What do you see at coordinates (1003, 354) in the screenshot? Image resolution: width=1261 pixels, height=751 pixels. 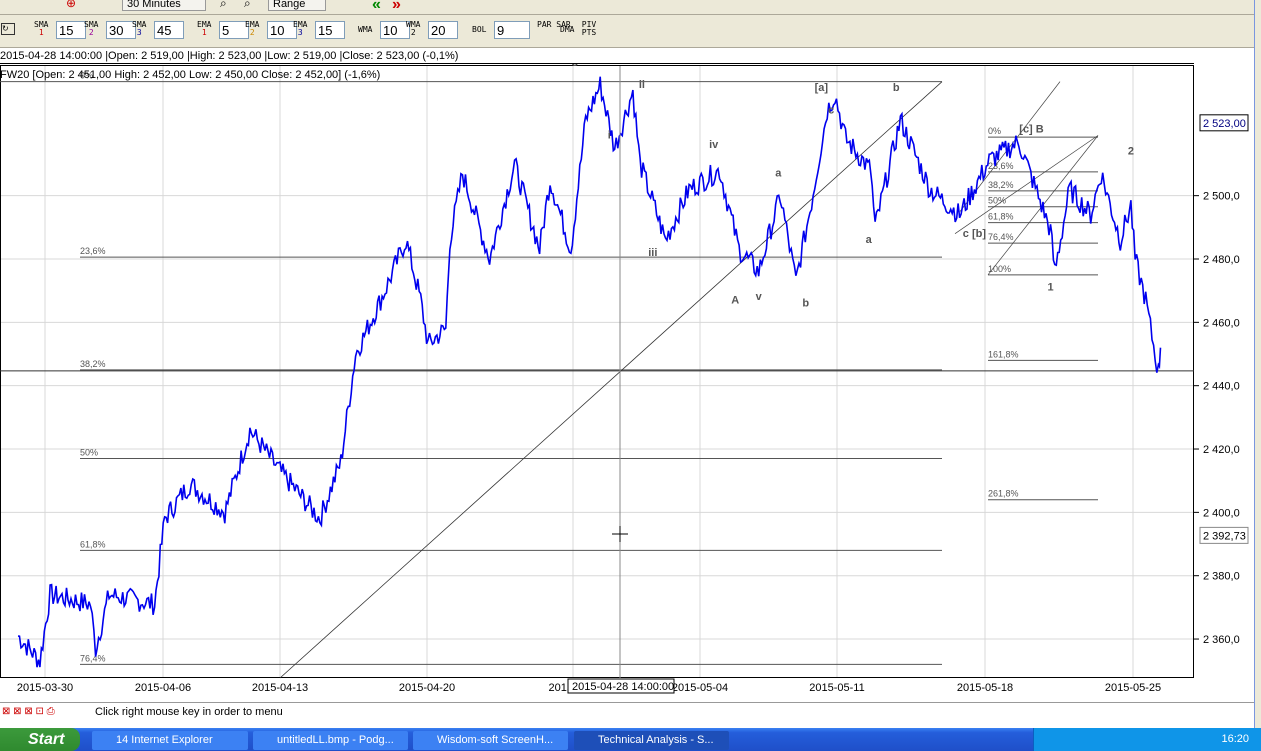 I see `fib-extension-label: 161,8%` at bounding box center [1003, 354].